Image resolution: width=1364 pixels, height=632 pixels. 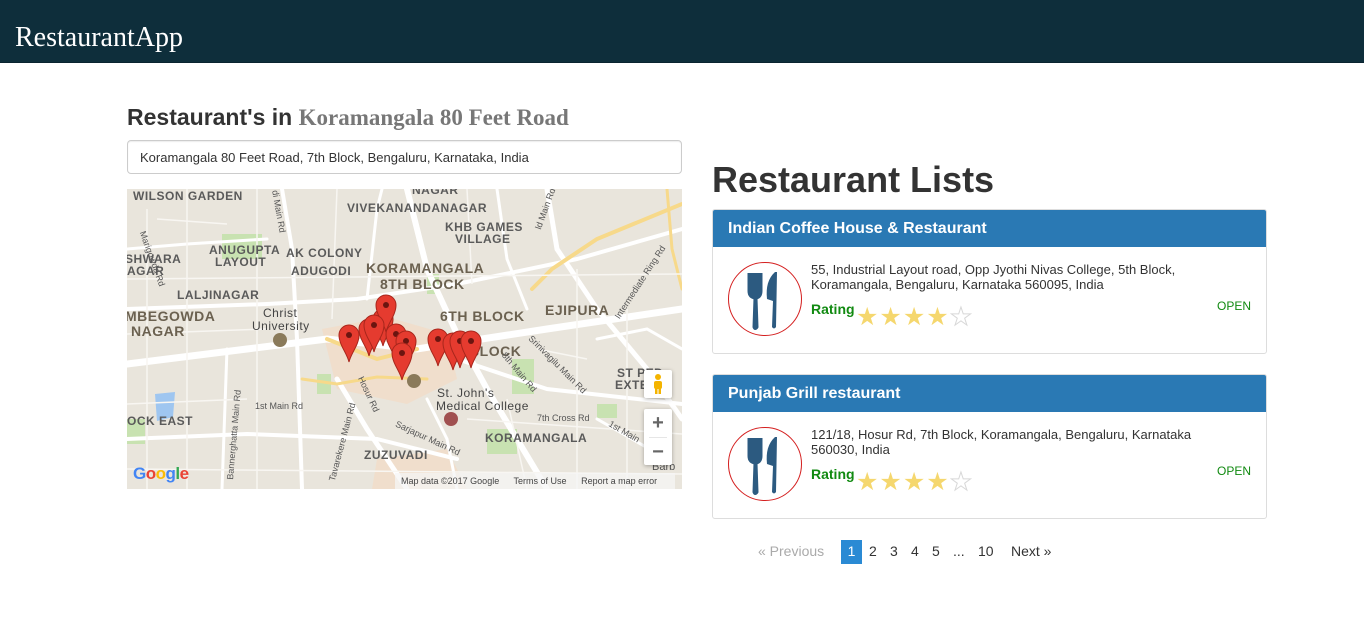 I want to click on hospital-poi-icon, so click(x=451, y=419).